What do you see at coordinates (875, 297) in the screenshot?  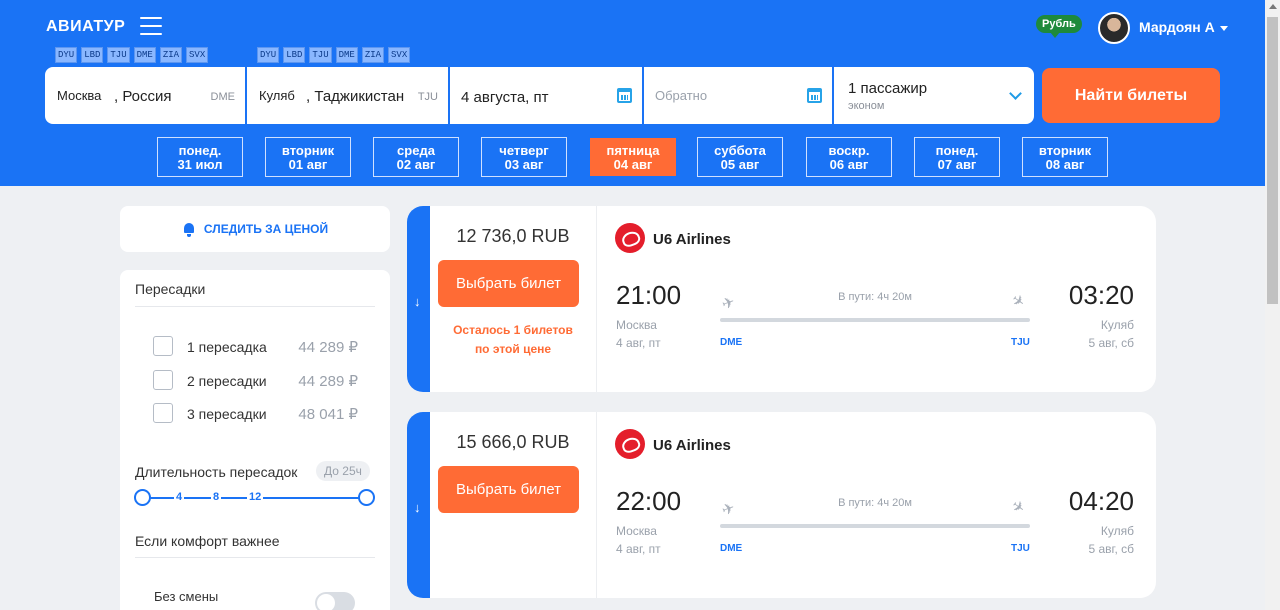 I see `flight-duration: В пути: 4ч 20м` at bounding box center [875, 297].